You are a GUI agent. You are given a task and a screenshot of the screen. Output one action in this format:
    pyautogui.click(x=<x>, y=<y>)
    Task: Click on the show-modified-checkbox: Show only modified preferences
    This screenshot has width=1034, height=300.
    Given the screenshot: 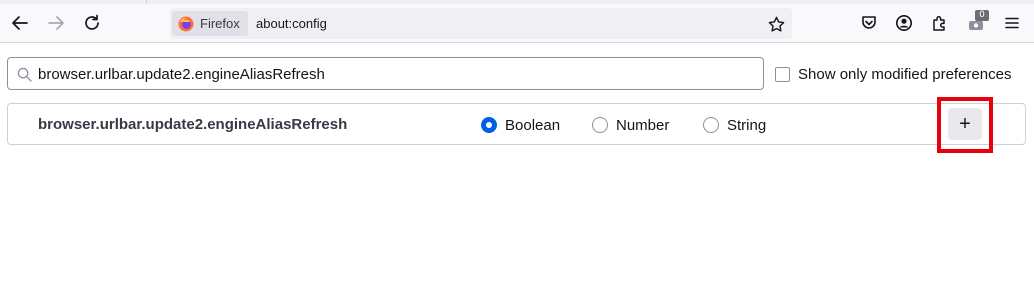 What is the action you would take?
    pyautogui.click(x=893, y=74)
    